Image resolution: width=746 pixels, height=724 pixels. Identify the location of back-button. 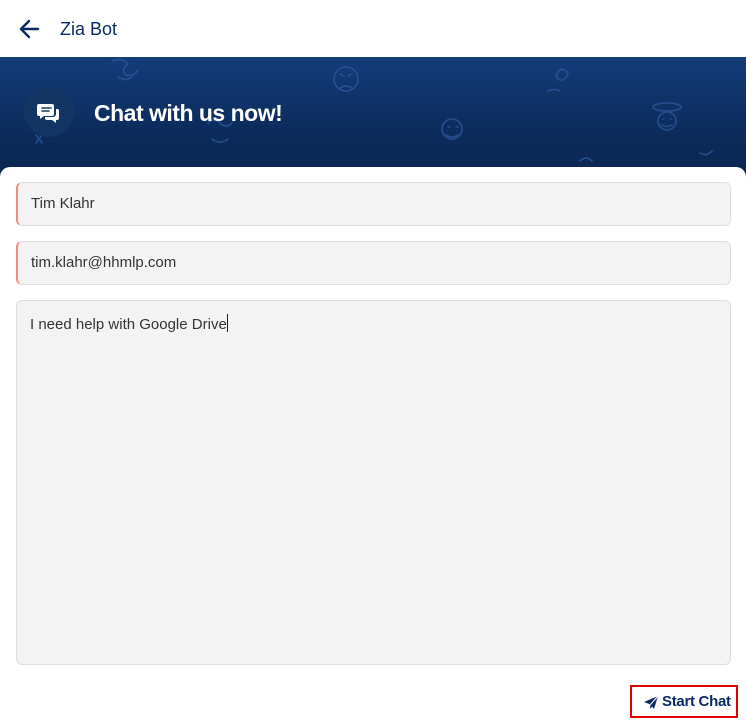
(30, 29).